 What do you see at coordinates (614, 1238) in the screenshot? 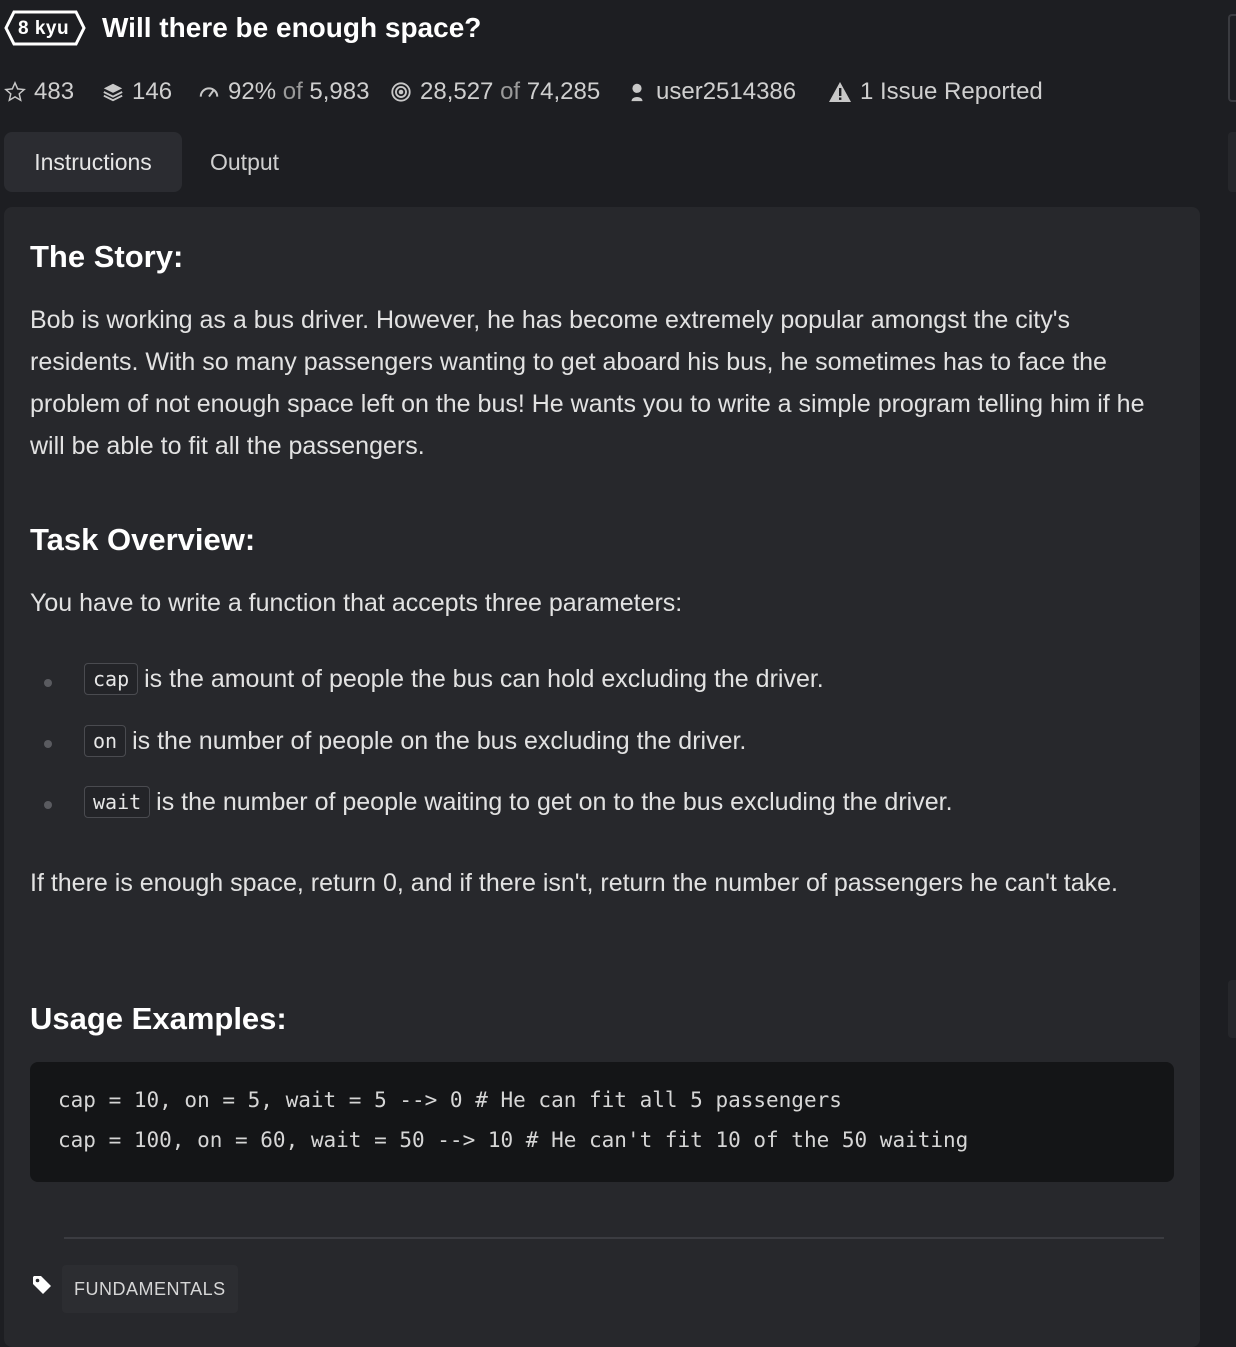
I see `divider` at bounding box center [614, 1238].